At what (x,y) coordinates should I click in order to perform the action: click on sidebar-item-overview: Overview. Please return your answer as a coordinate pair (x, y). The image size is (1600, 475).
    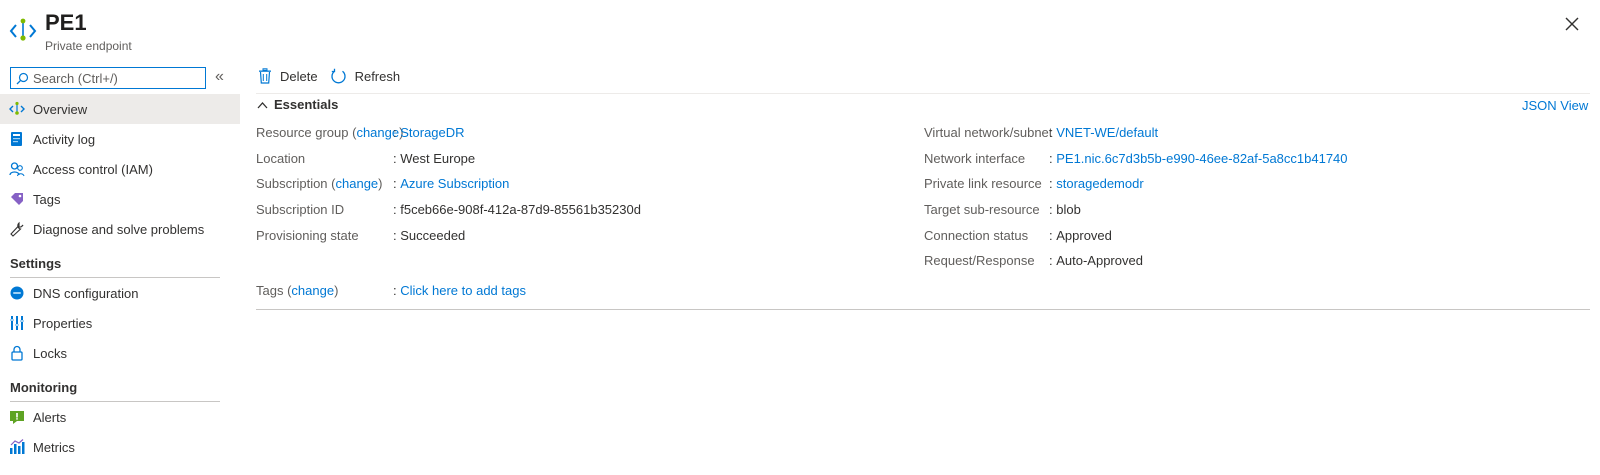
    Looking at the image, I should click on (120, 109).